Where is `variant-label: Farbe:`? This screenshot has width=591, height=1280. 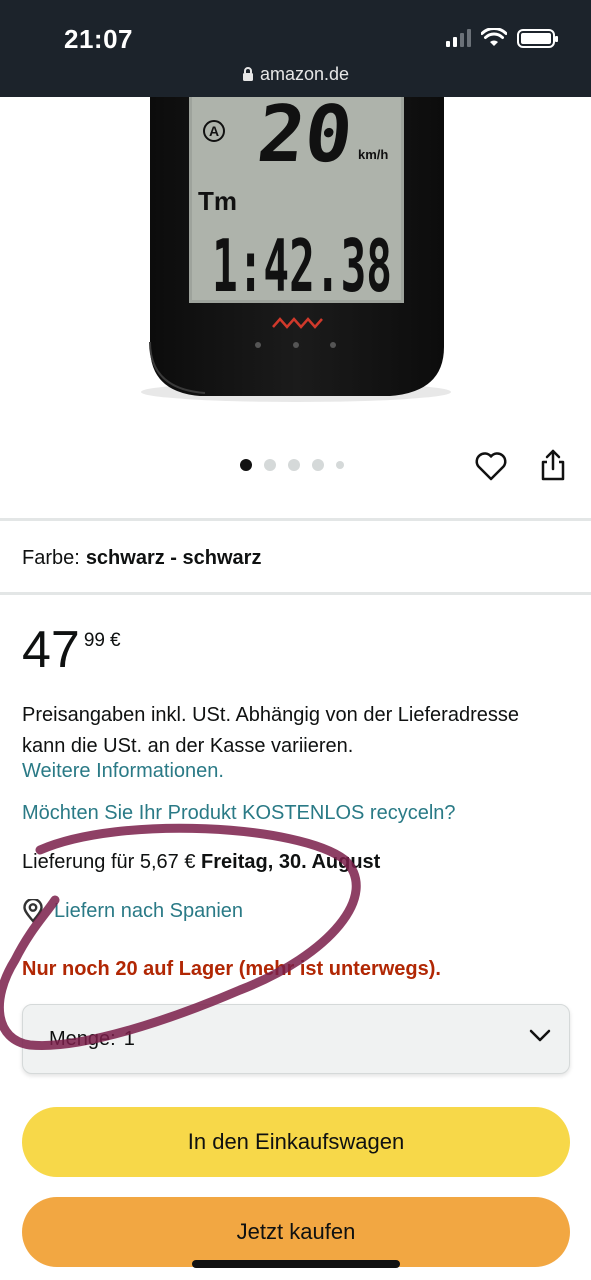
variant-label: Farbe: is located at coordinates (51, 558).